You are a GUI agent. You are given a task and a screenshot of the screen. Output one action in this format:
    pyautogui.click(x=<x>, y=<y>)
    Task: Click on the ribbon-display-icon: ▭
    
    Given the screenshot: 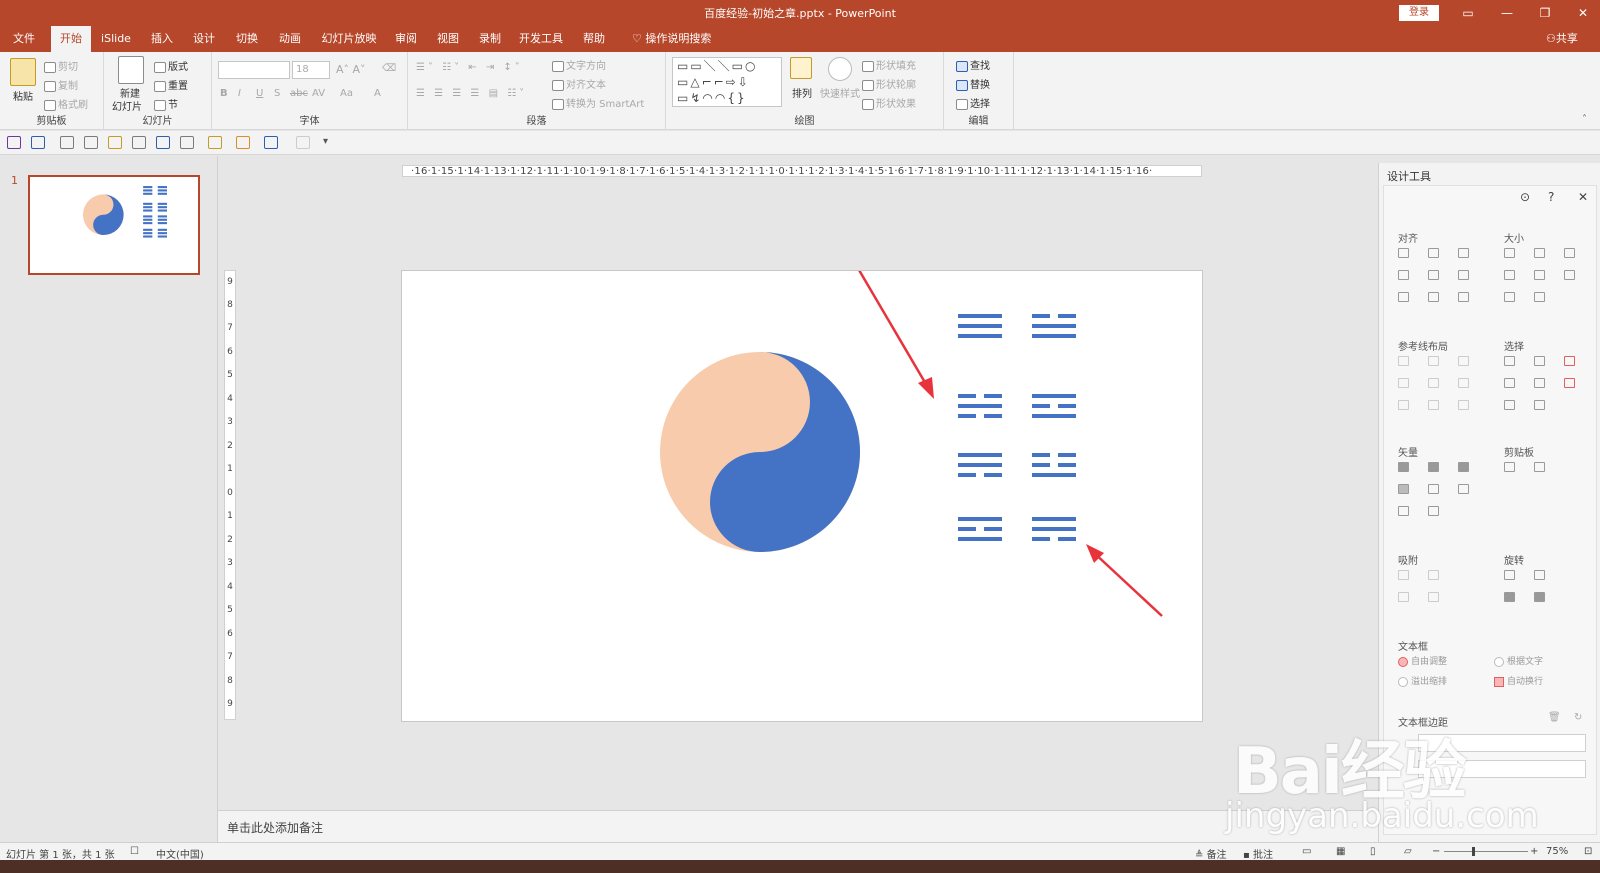 What is the action you would take?
    pyautogui.click(x=1468, y=13)
    